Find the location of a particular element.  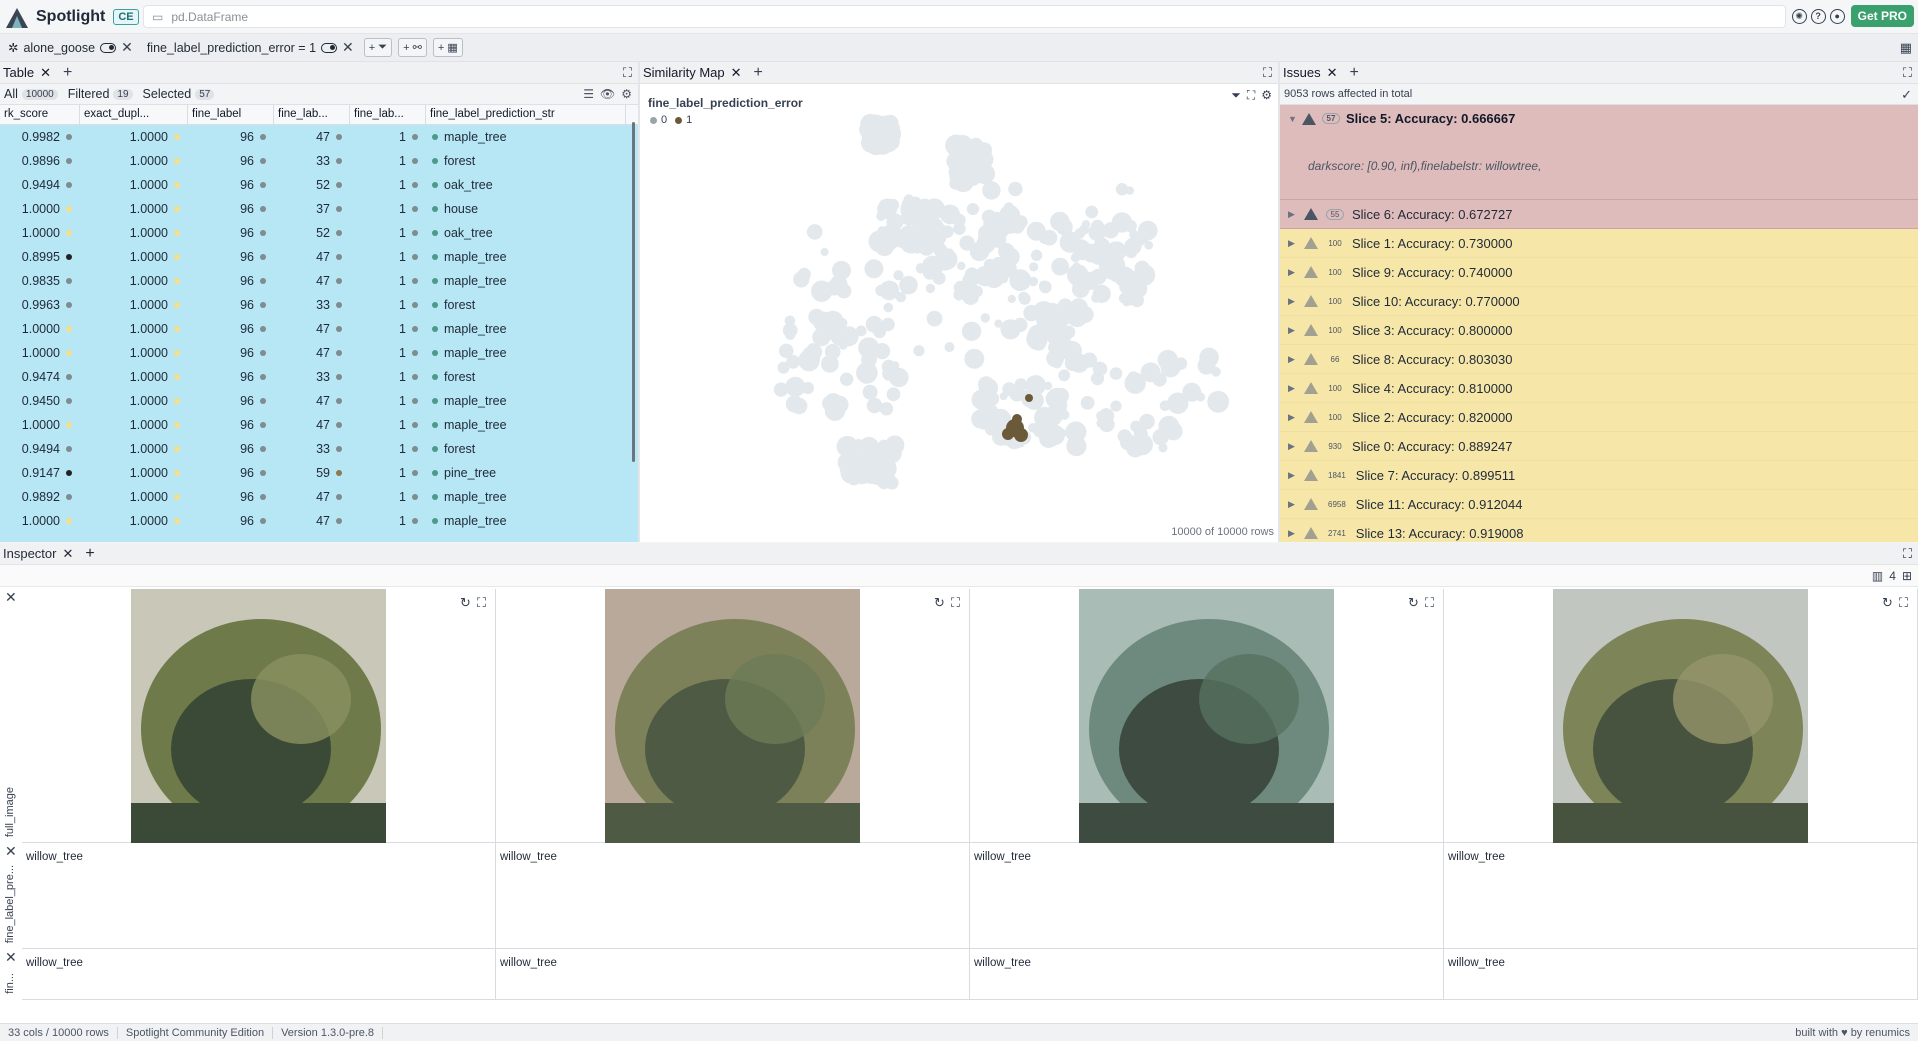

similarity-map-tab: Similarity Map ✕ + ⛶ is located at coordinates (959, 73).